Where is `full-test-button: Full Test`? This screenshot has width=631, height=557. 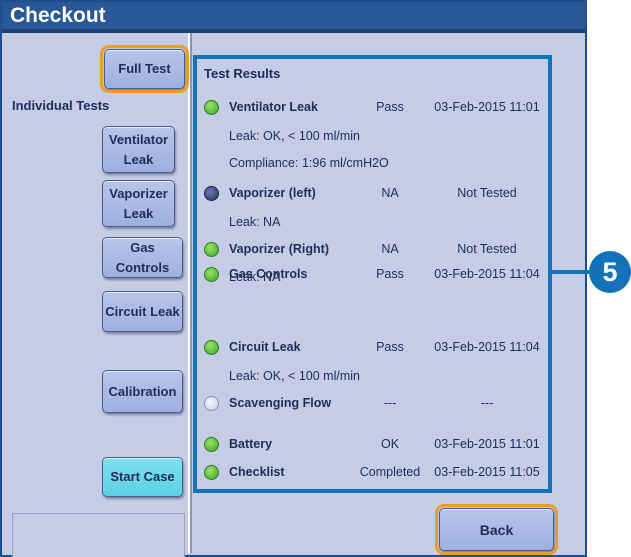
full-test-button: Full Test is located at coordinates (144, 69).